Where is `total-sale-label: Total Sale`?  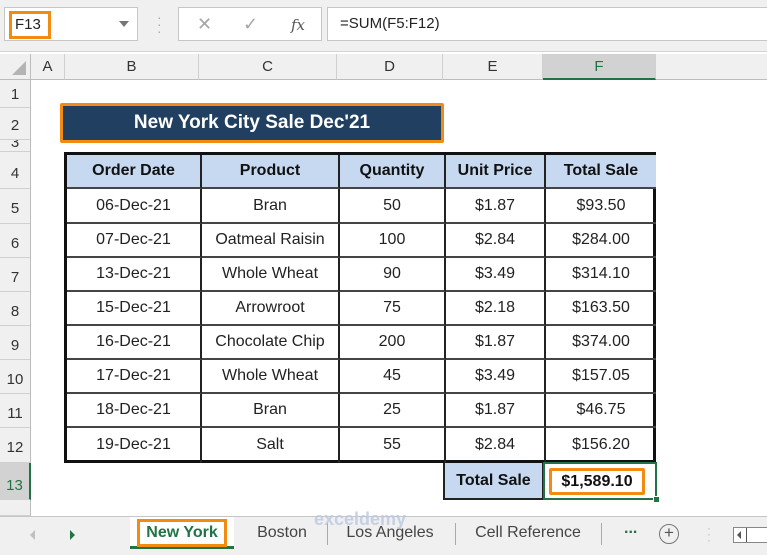
total-sale-label: Total Sale is located at coordinates (493, 481).